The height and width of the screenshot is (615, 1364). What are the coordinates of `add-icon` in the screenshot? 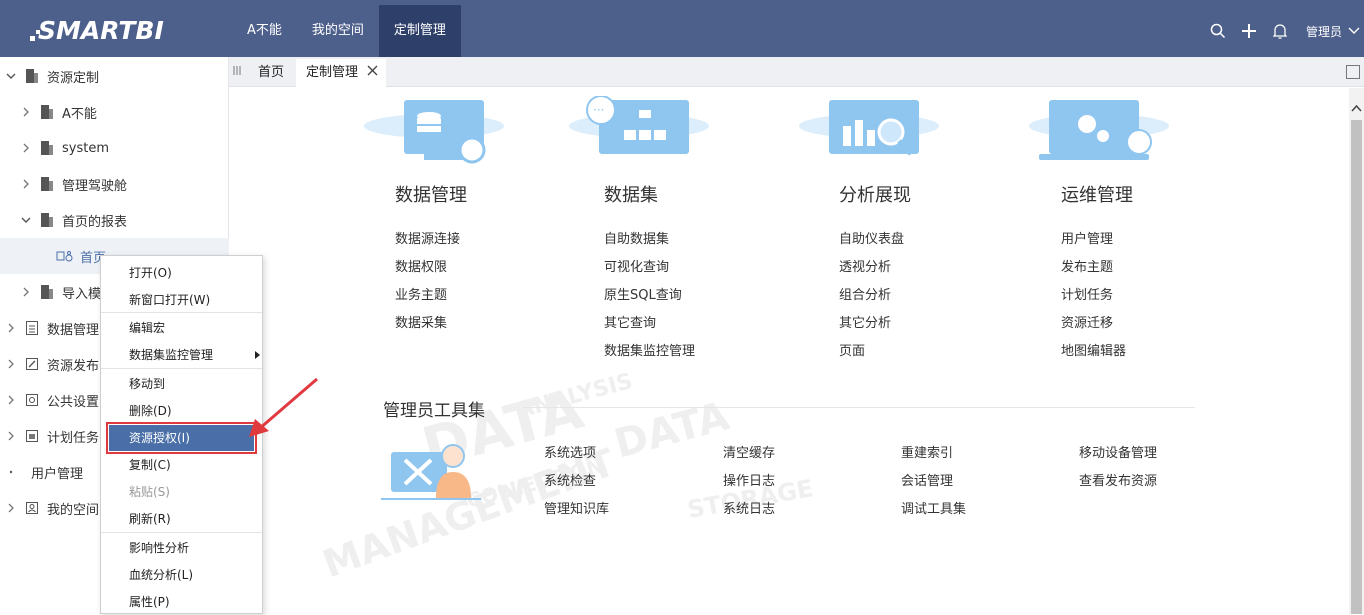 It's located at (1249, 31).